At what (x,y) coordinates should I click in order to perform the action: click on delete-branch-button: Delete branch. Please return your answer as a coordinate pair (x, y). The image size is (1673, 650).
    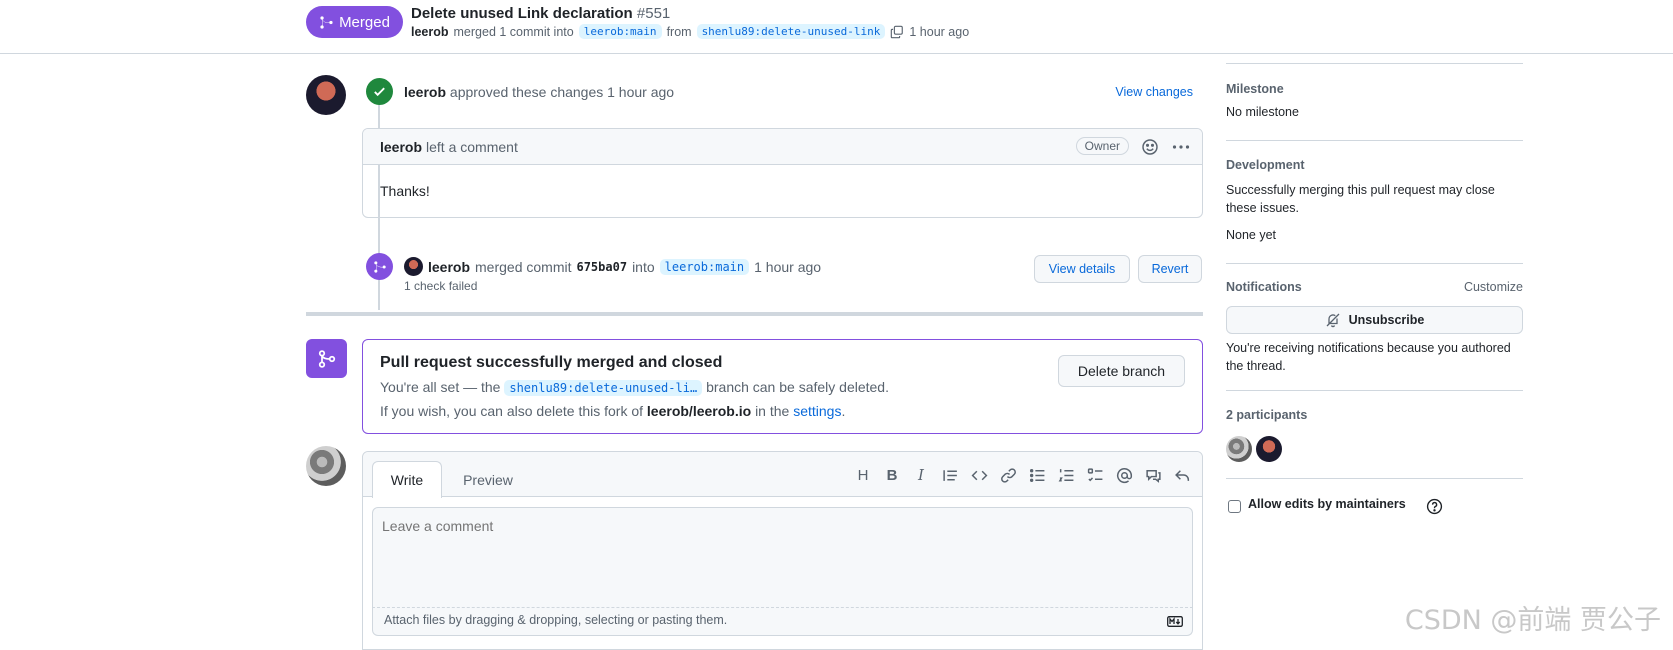
    Looking at the image, I should click on (1121, 371).